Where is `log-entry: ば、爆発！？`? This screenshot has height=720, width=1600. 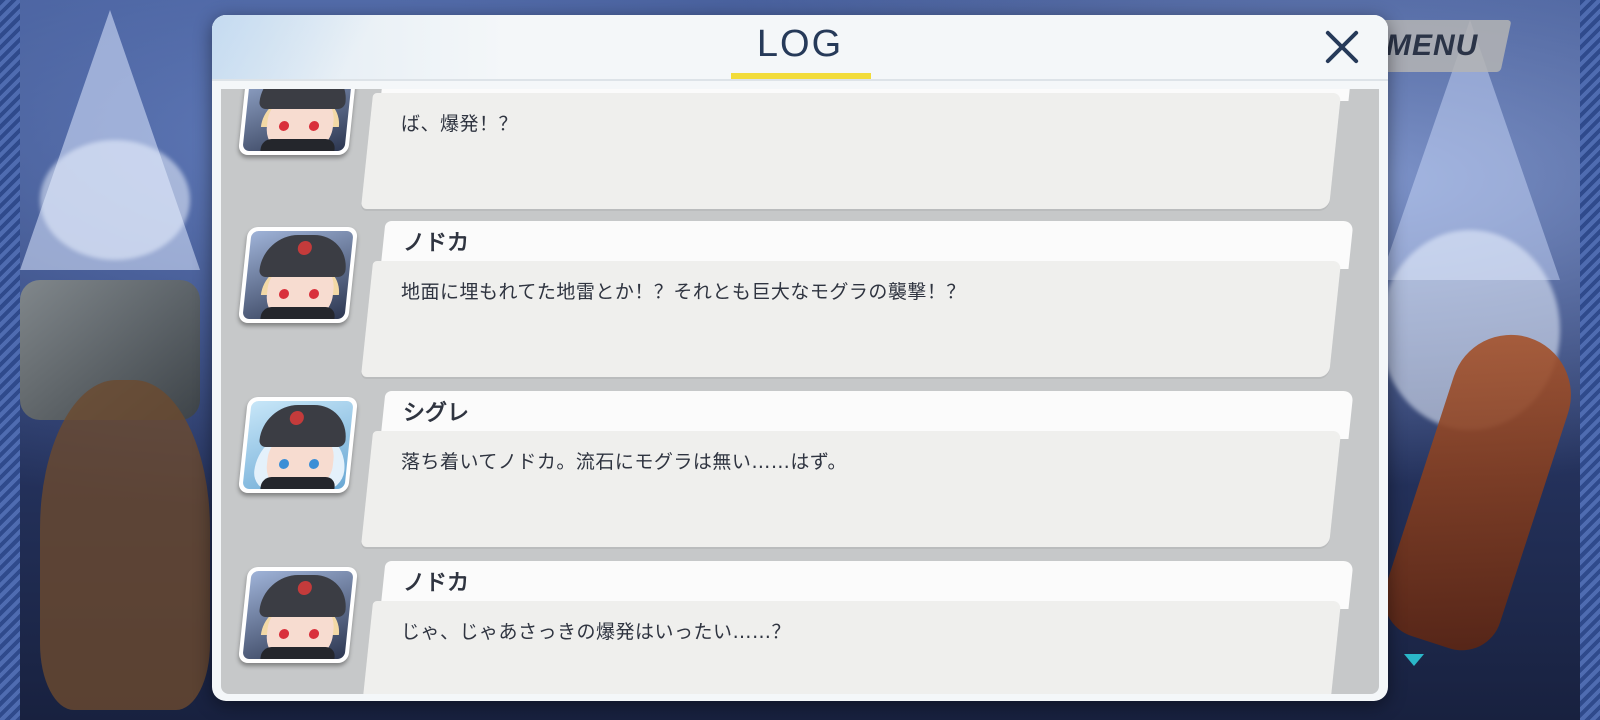
log-entry: ば、爆発！？ is located at coordinates (800, 152).